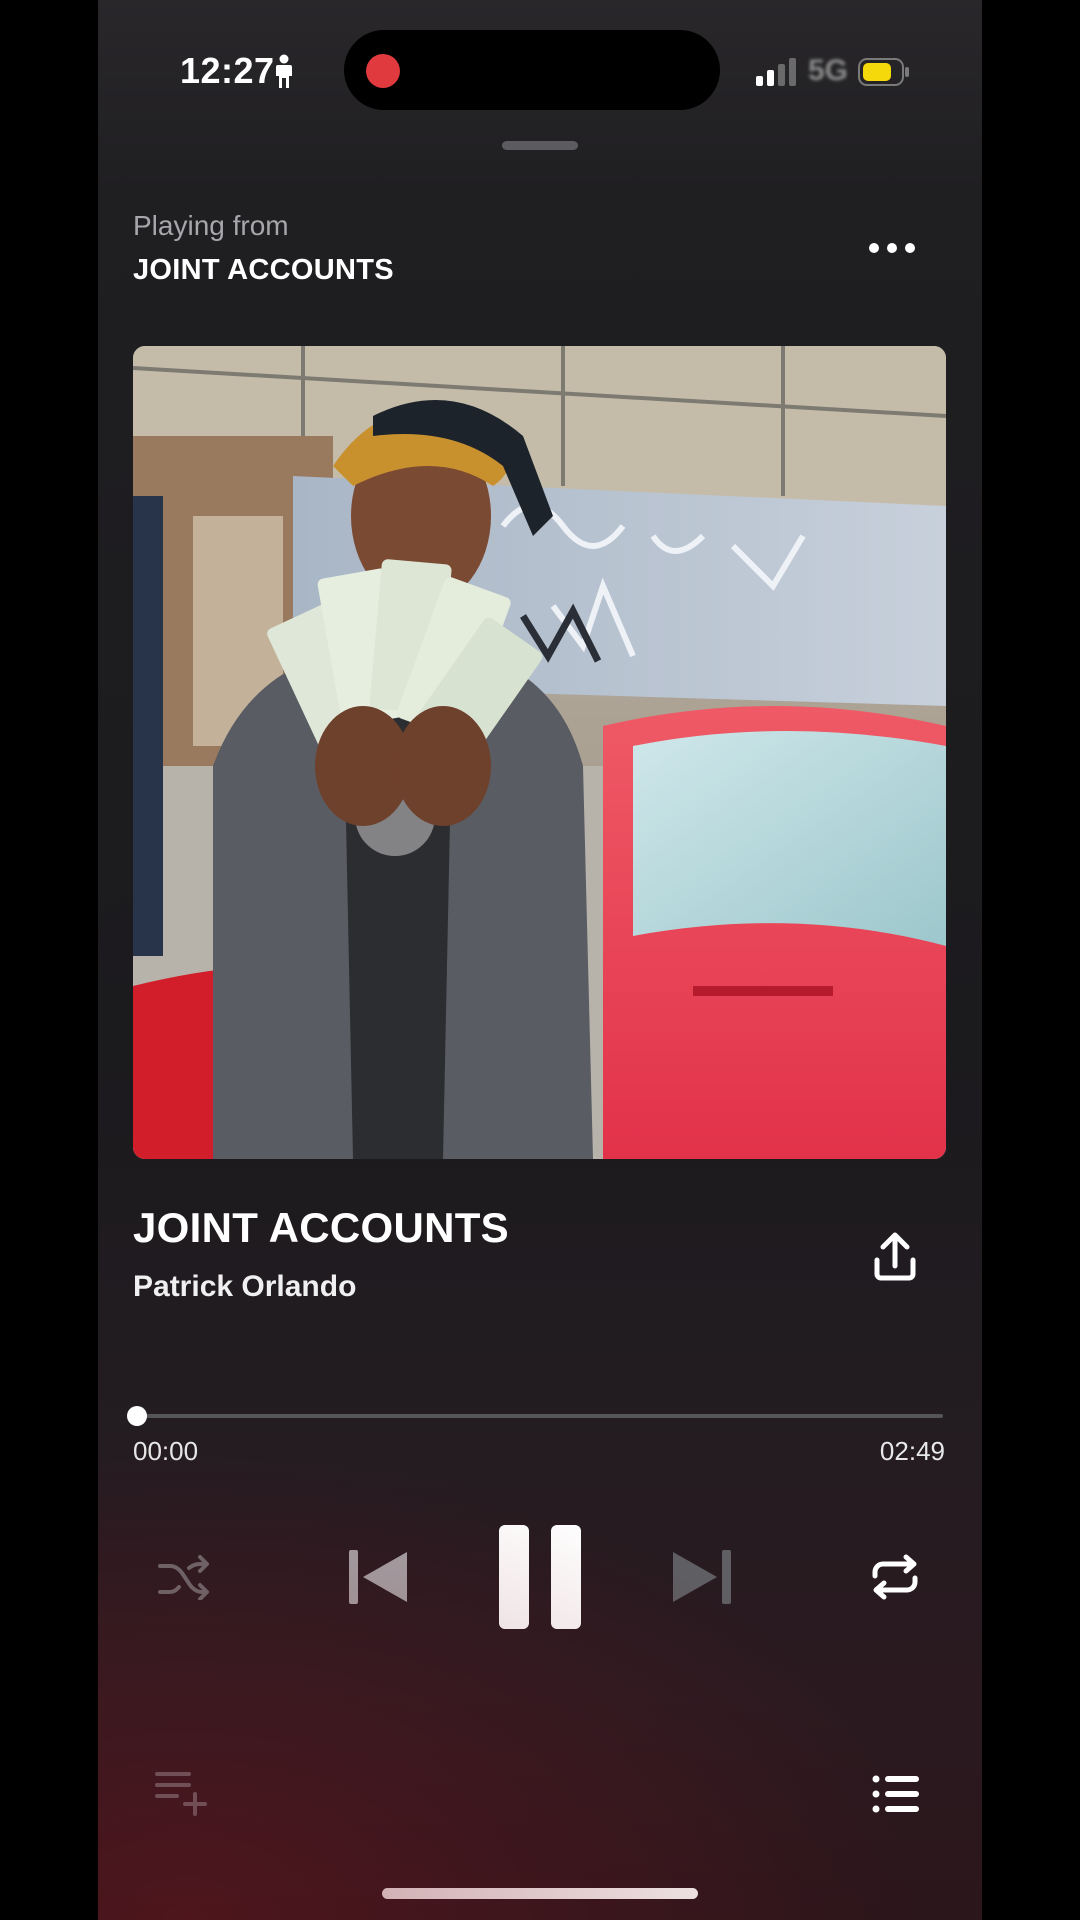  I want to click on repeat-button, so click(895, 1577).